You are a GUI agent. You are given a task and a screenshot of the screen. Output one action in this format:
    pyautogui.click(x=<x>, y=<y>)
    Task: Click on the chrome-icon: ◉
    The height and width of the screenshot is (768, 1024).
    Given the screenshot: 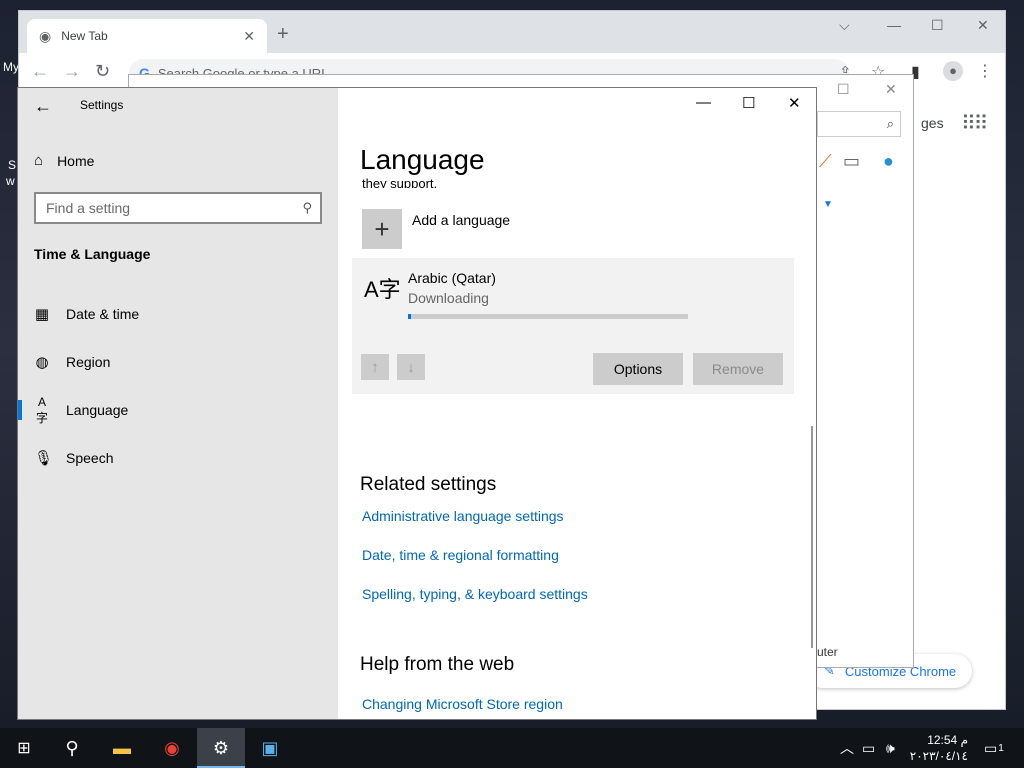 What is the action you would take?
    pyautogui.click(x=172, y=747)
    